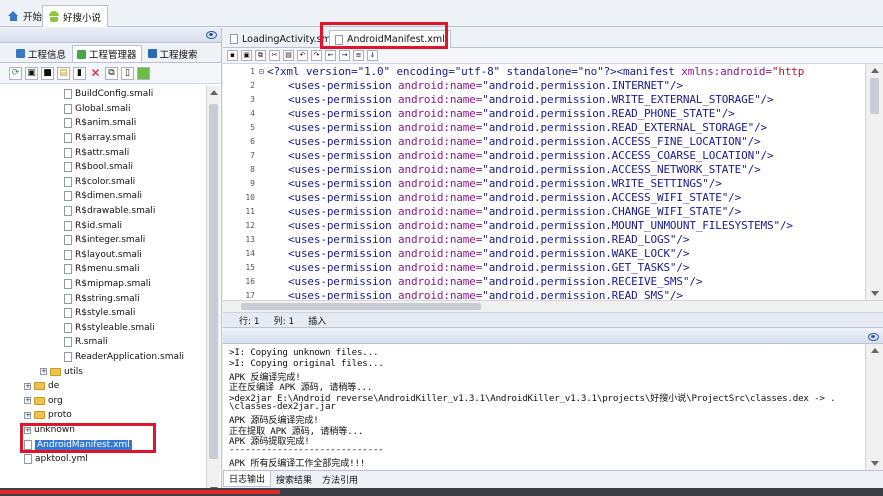 The height and width of the screenshot is (496, 883). What do you see at coordinates (43, 401) in the screenshot?
I see `tree-folder: + org` at bounding box center [43, 401].